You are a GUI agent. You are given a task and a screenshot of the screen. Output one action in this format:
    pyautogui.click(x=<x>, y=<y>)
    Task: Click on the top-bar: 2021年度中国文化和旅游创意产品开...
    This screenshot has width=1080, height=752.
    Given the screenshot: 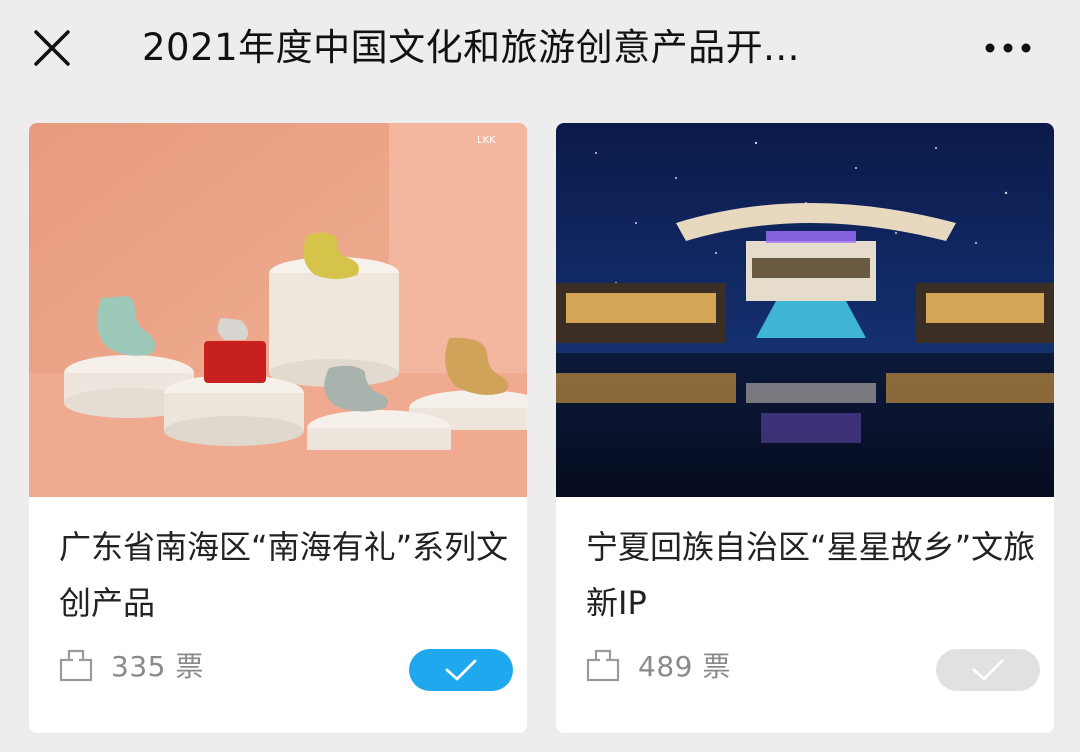 What is the action you would take?
    pyautogui.click(x=540, y=52)
    